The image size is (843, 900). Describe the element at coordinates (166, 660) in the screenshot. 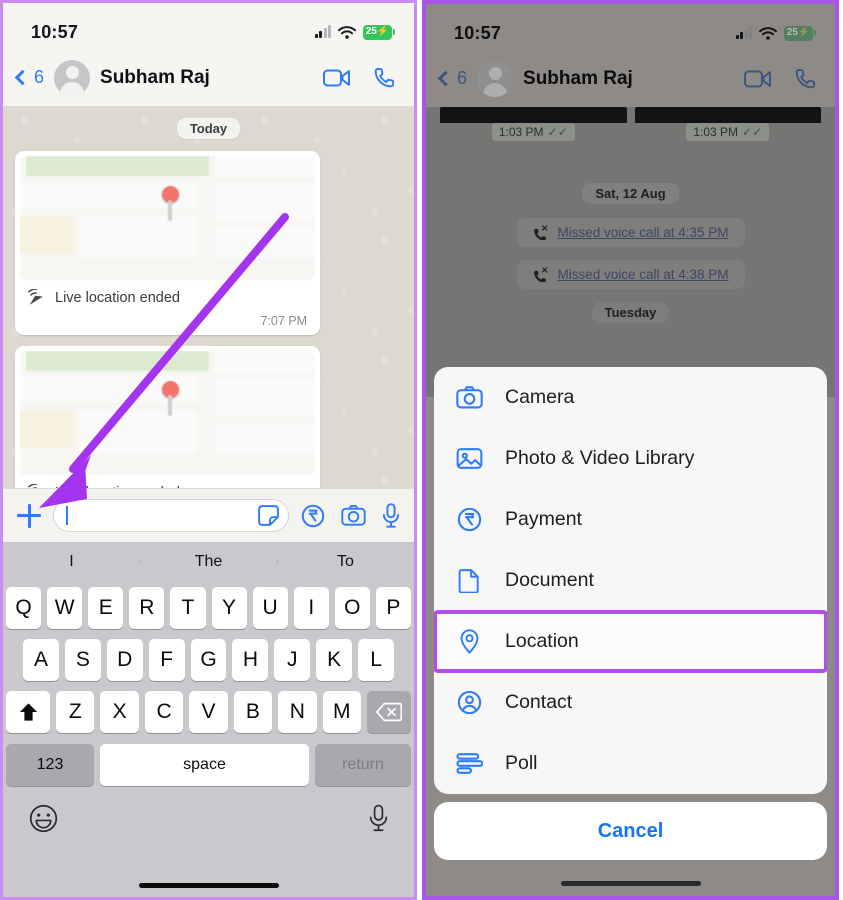

I see `key-f: F` at that location.